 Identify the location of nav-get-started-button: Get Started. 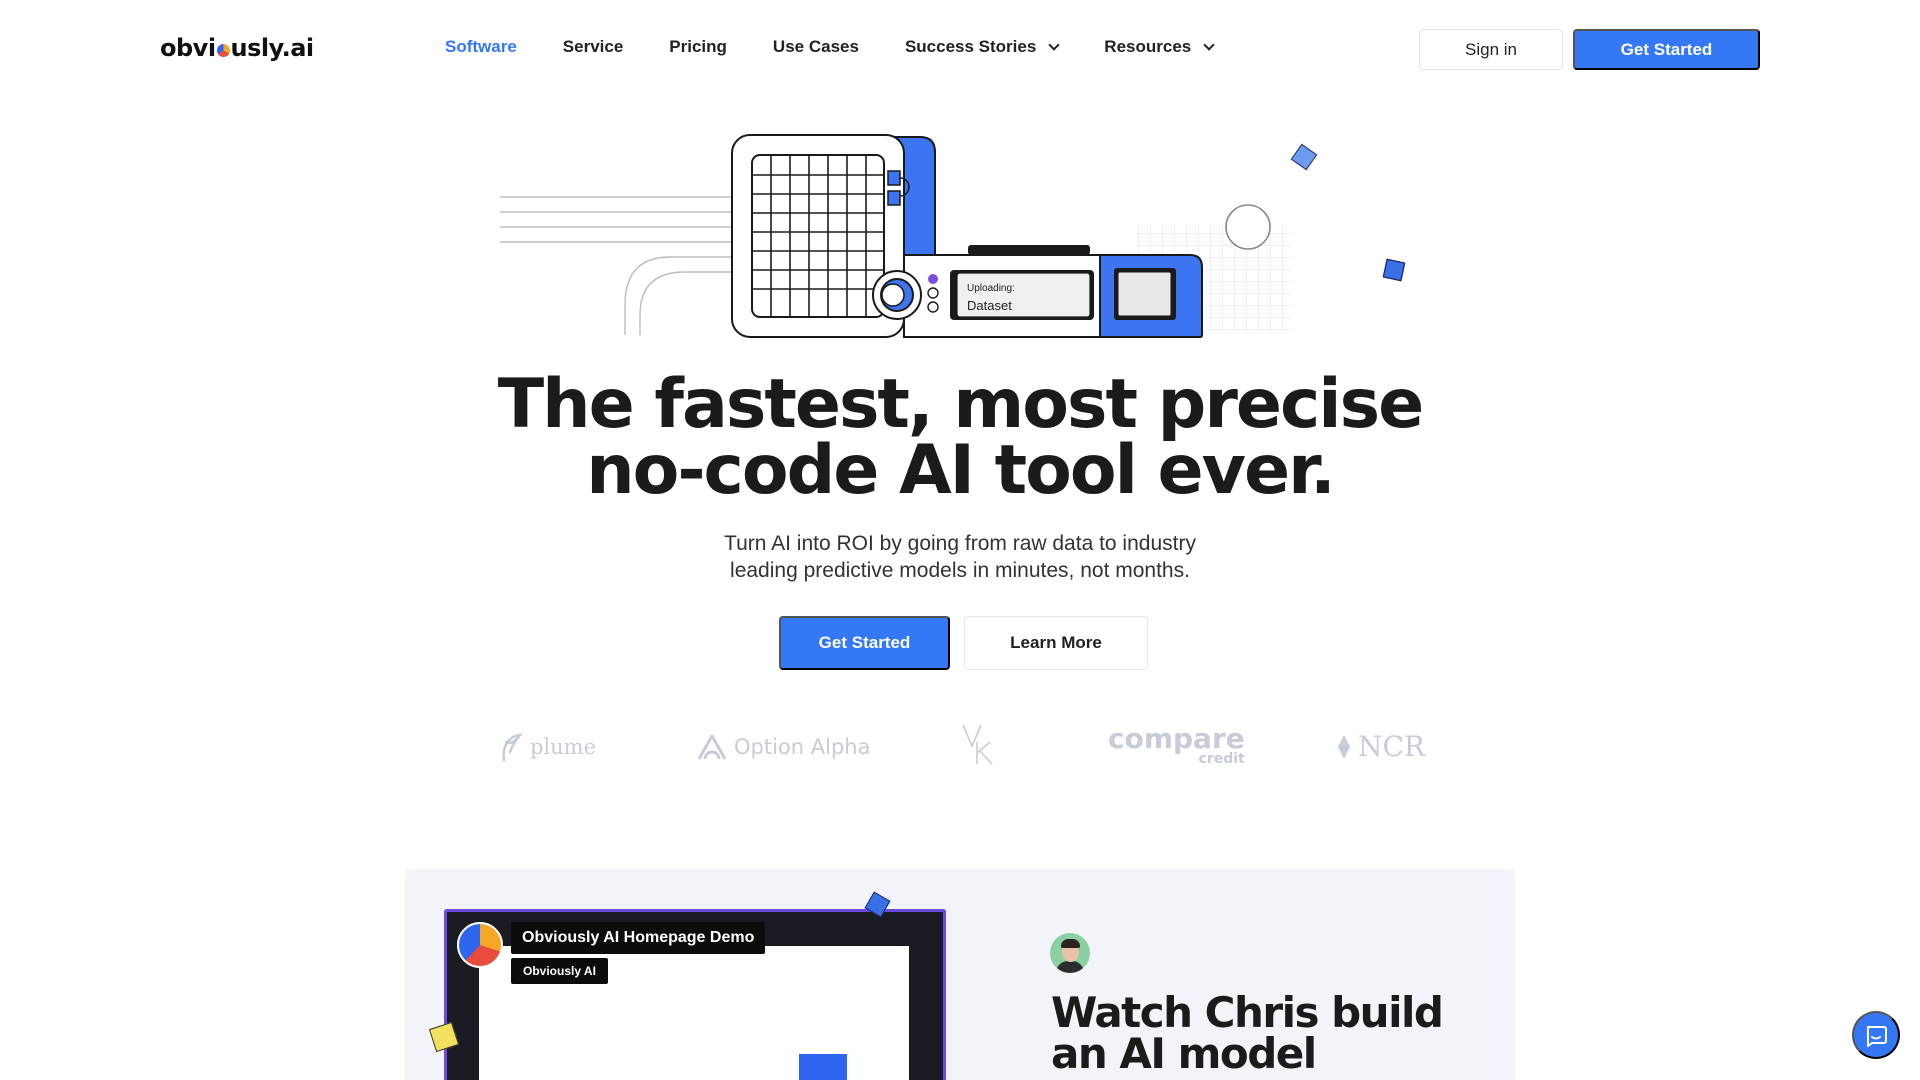
(1666, 49).